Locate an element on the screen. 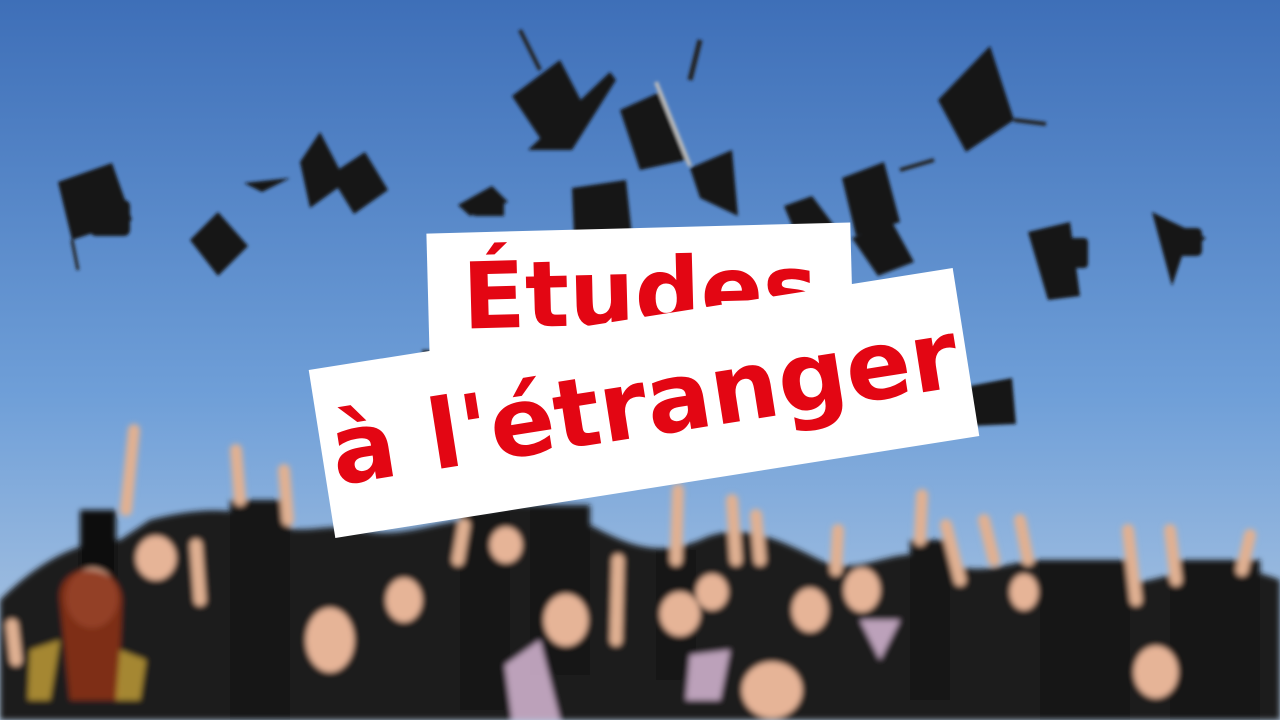 This screenshot has width=1280, height=720. cap-icon is located at coordinates (993, 402).